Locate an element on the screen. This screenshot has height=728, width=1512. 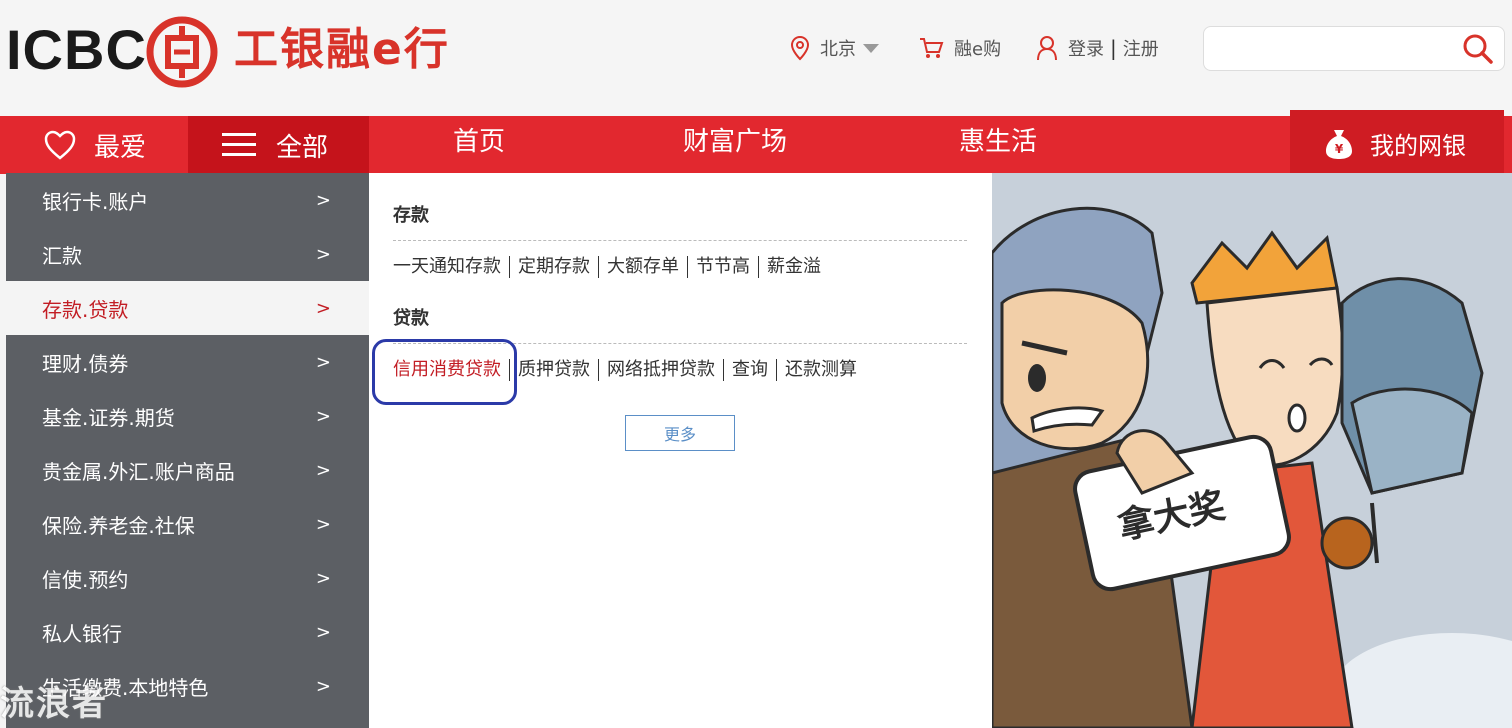
caret-down-icon is located at coordinates (871, 48).